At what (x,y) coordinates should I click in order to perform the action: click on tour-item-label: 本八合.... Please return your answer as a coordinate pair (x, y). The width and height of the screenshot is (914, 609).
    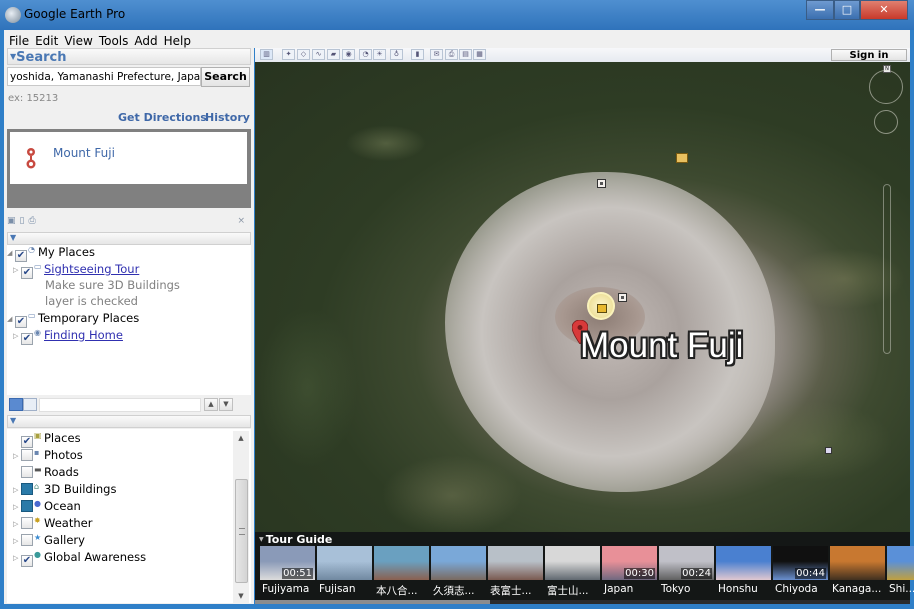
    Looking at the image, I should click on (397, 590).